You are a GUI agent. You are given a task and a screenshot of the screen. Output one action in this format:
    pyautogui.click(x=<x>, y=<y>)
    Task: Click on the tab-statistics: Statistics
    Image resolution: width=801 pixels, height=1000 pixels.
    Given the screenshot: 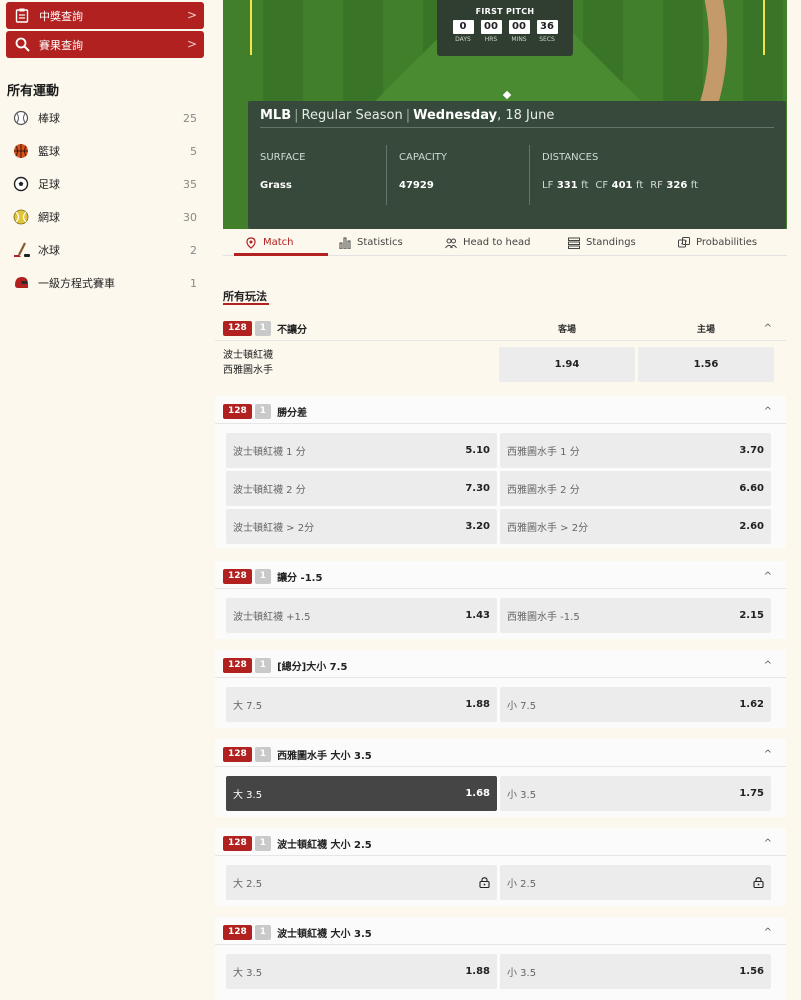 What is the action you would take?
    pyautogui.click(x=371, y=242)
    